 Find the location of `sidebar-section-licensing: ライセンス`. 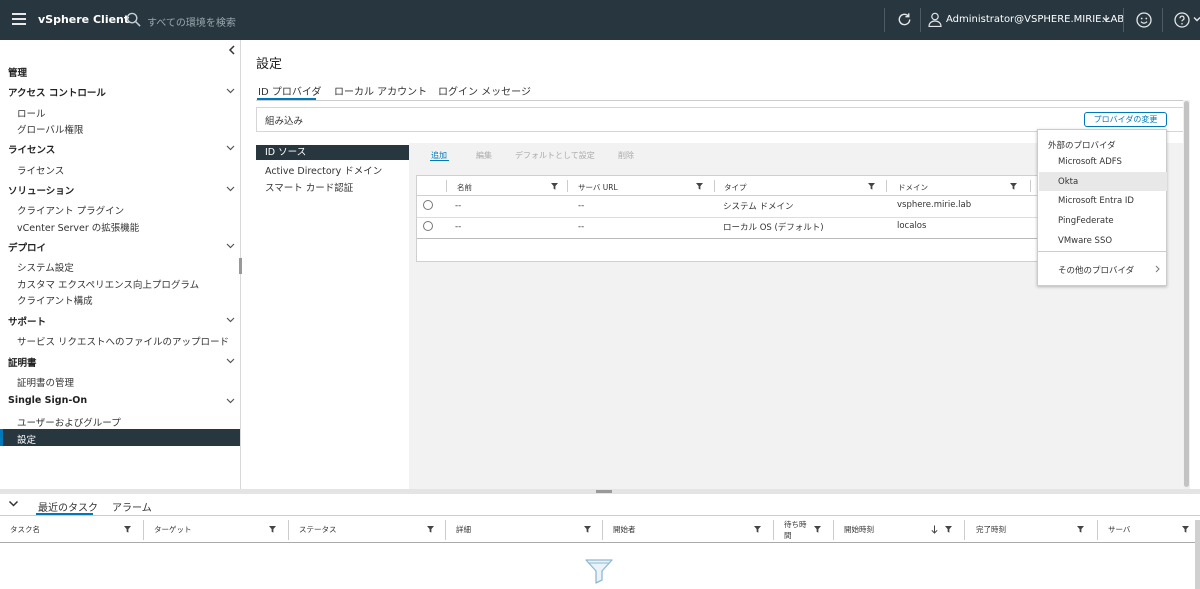

sidebar-section-licensing: ライセンス is located at coordinates (31, 149).